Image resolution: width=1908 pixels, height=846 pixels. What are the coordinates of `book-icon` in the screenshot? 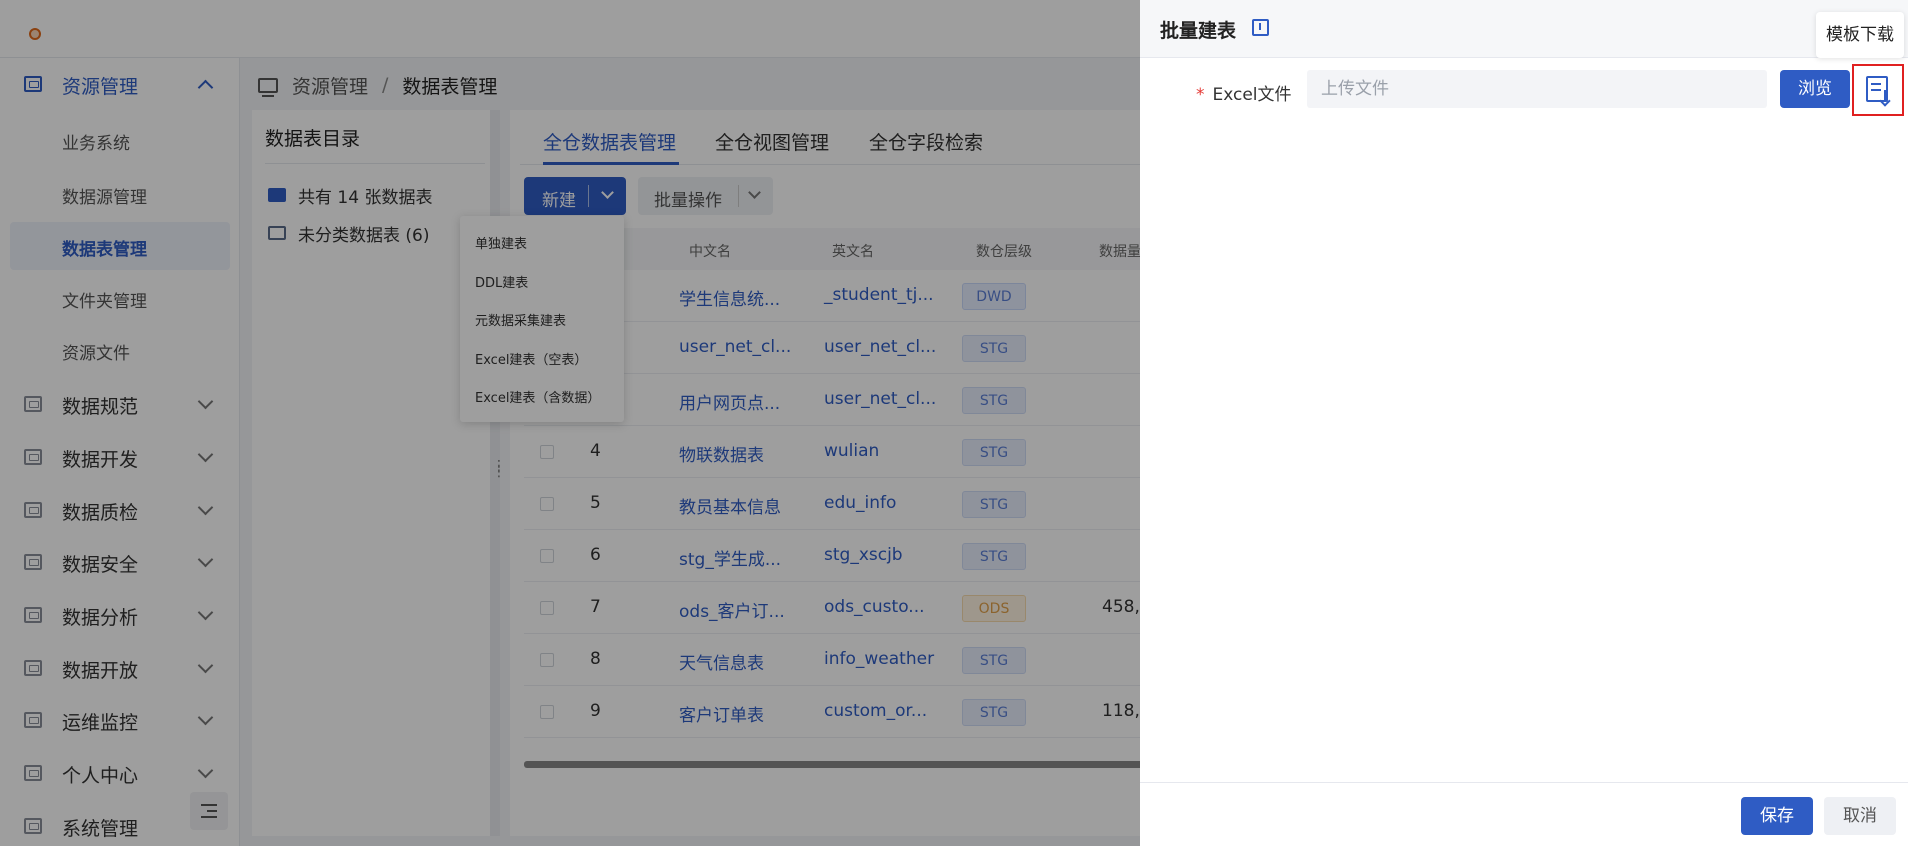 It's located at (1260, 27).